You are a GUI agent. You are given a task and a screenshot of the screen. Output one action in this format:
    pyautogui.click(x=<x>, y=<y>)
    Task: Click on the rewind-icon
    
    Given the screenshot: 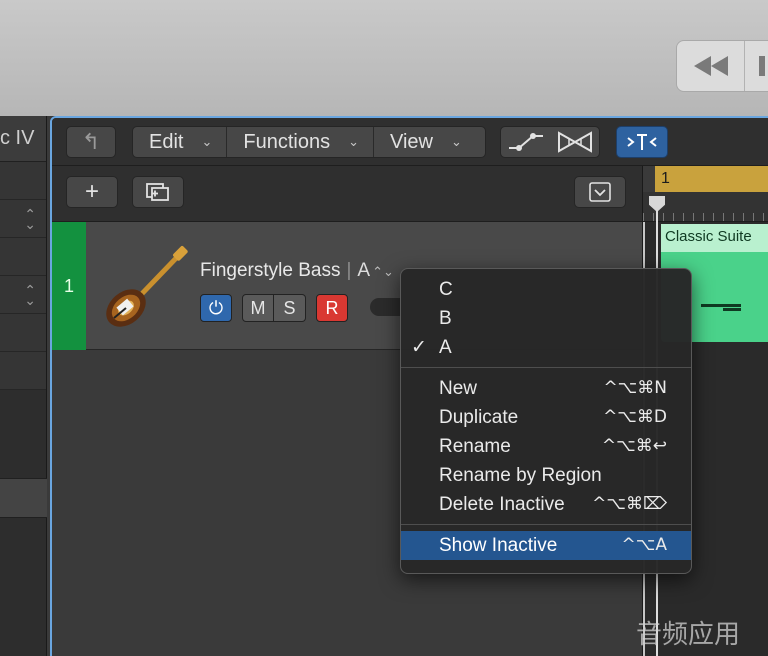 What is the action you would take?
    pyautogui.click(x=710, y=66)
    